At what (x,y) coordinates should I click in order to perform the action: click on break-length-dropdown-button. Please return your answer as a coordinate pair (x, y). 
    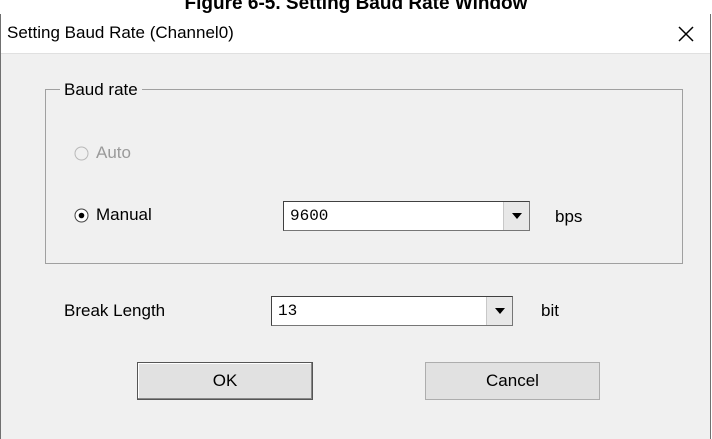
    Looking at the image, I should click on (499, 311).